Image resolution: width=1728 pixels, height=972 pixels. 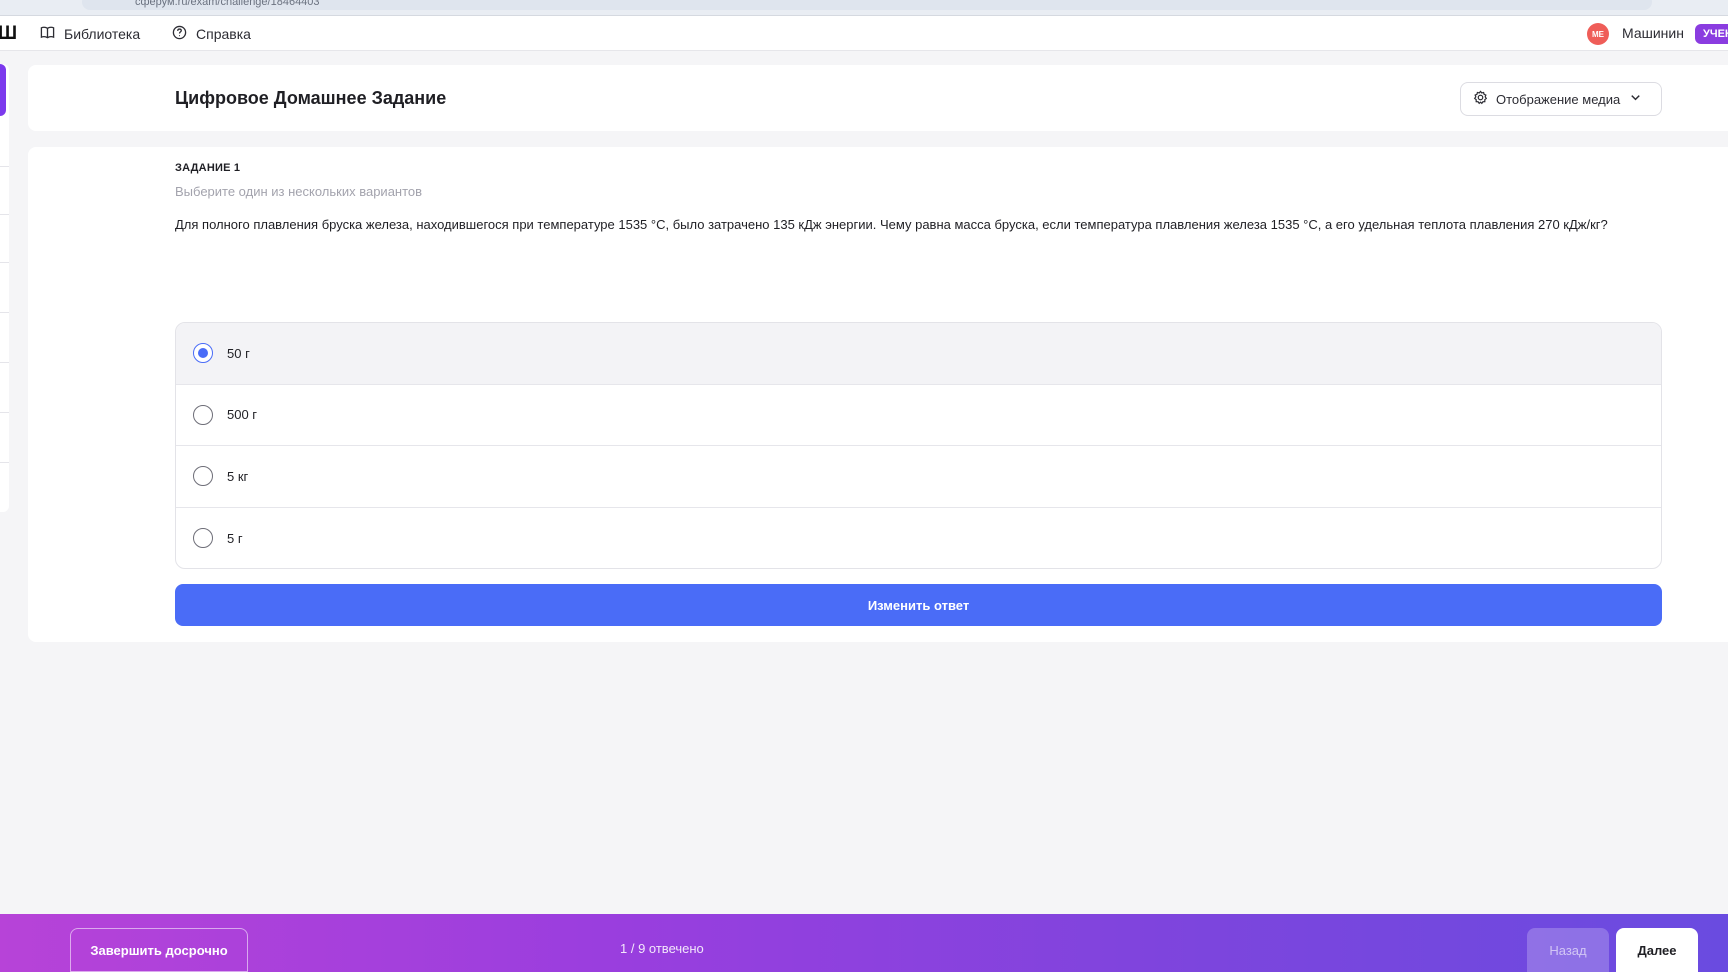 I want to click on book-icon, so click(x=47, y=34).